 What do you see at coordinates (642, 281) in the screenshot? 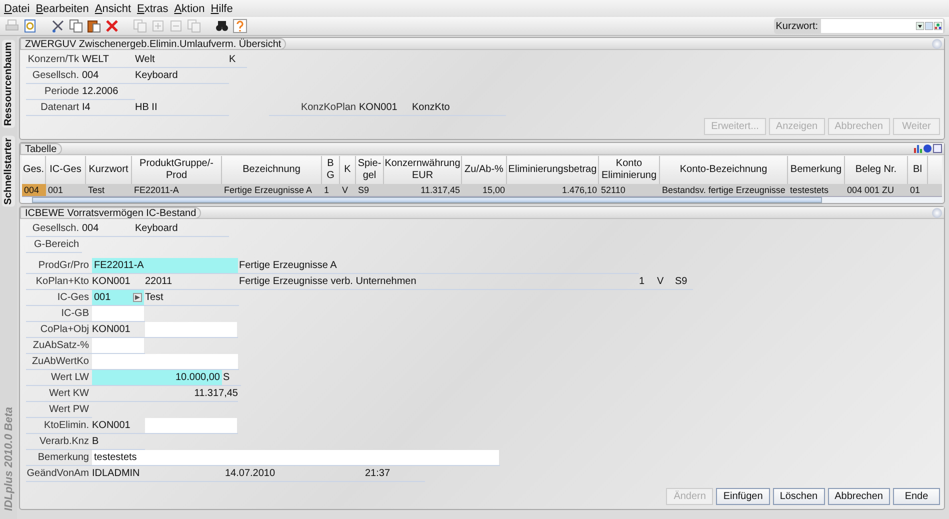
I see `field-value: 1` at bounding box center [642, 281].